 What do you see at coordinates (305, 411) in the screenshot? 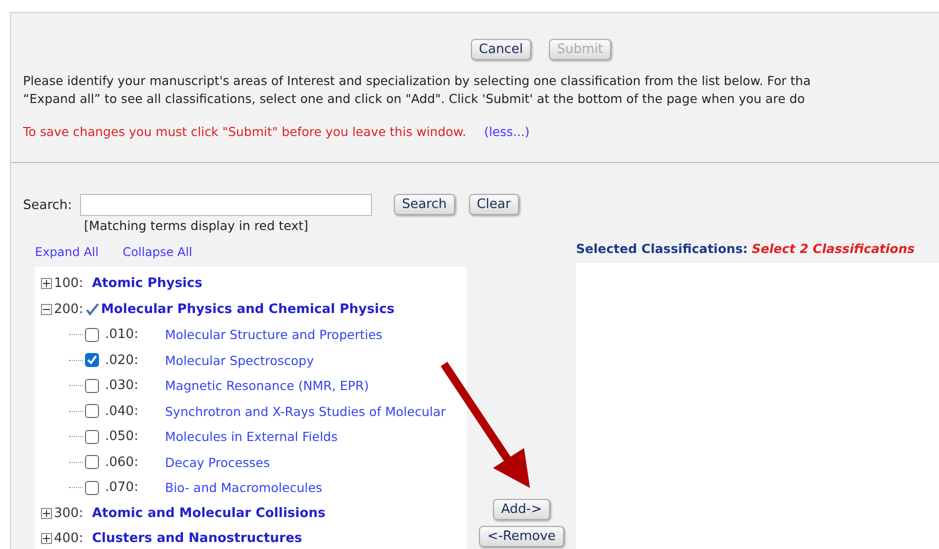
I see `subcategory-link: Synchrotron and X-Rays Studies of Molecular` at bounding box center [305, 411].